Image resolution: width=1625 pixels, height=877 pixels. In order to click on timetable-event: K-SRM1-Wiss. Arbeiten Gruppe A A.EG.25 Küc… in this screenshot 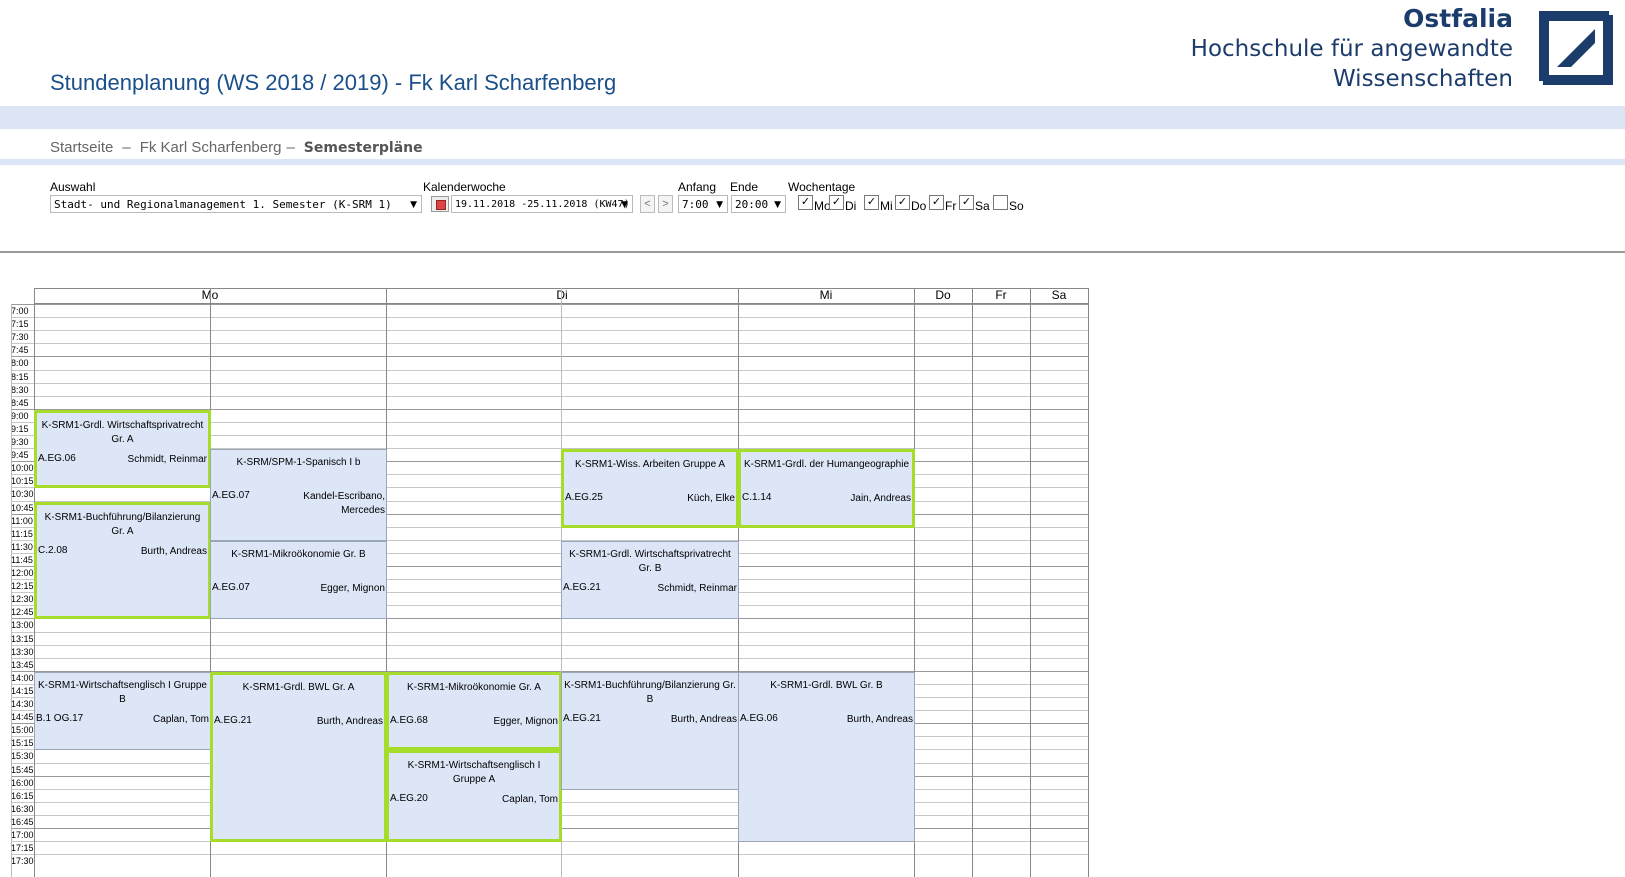, I will do `click(650, 488)`.